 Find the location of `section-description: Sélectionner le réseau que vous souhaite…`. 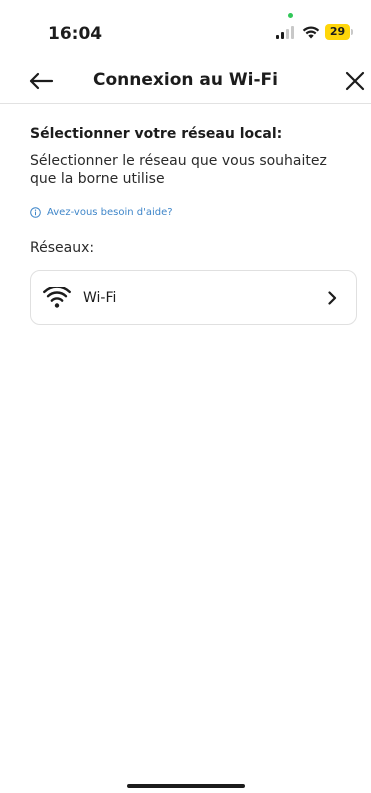

section-description: Sélectionner le réseau que vous souhaite… is located at coordinates (178, 170).